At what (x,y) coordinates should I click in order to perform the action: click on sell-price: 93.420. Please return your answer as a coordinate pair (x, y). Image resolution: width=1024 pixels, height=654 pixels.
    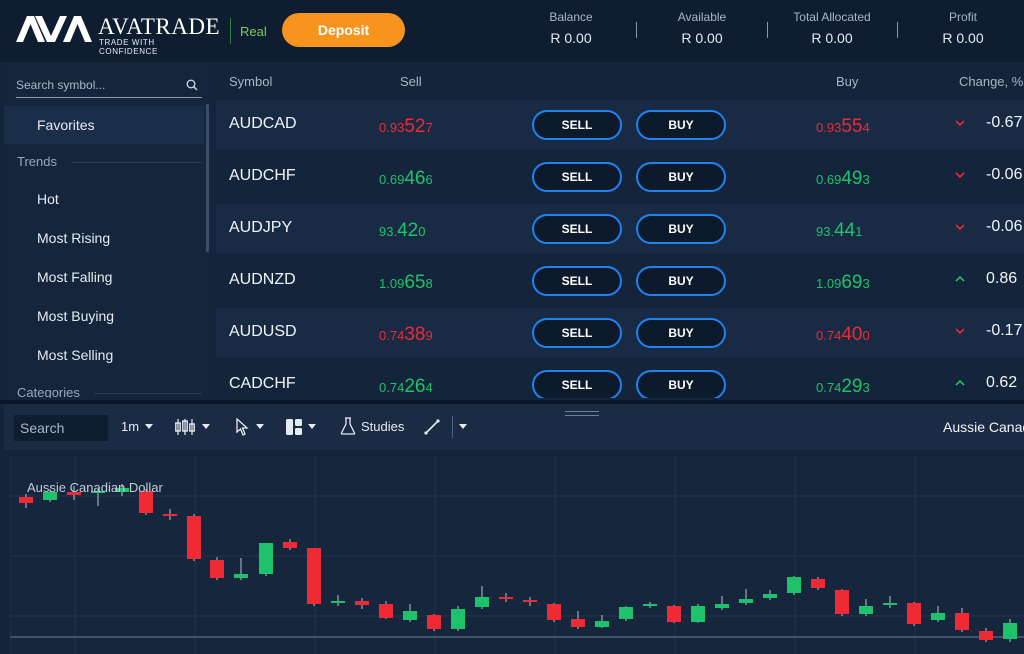
    Looking at the image, I should click on (402, 231).